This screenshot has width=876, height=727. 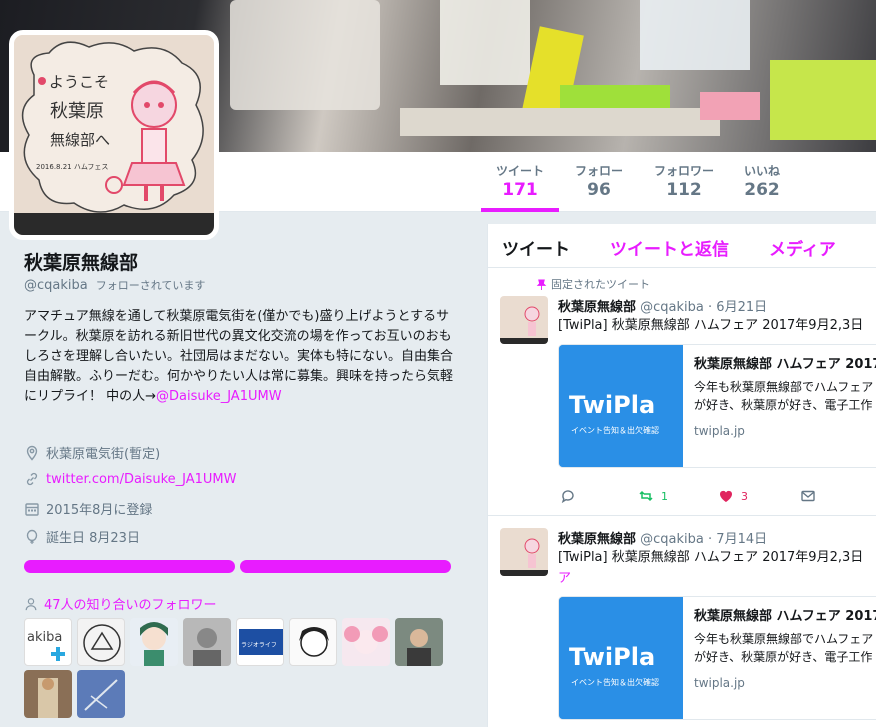 I want to click on tab-tweets-and-replies: ツイートと返信, so click(x=669, y=247).